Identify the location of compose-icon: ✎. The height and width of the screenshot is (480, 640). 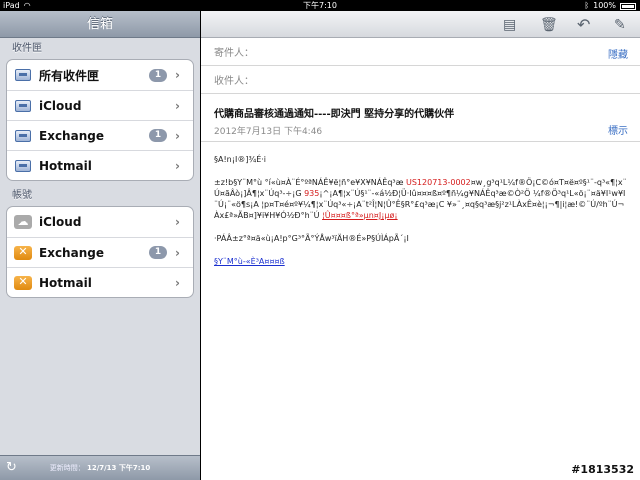
(620, 25).